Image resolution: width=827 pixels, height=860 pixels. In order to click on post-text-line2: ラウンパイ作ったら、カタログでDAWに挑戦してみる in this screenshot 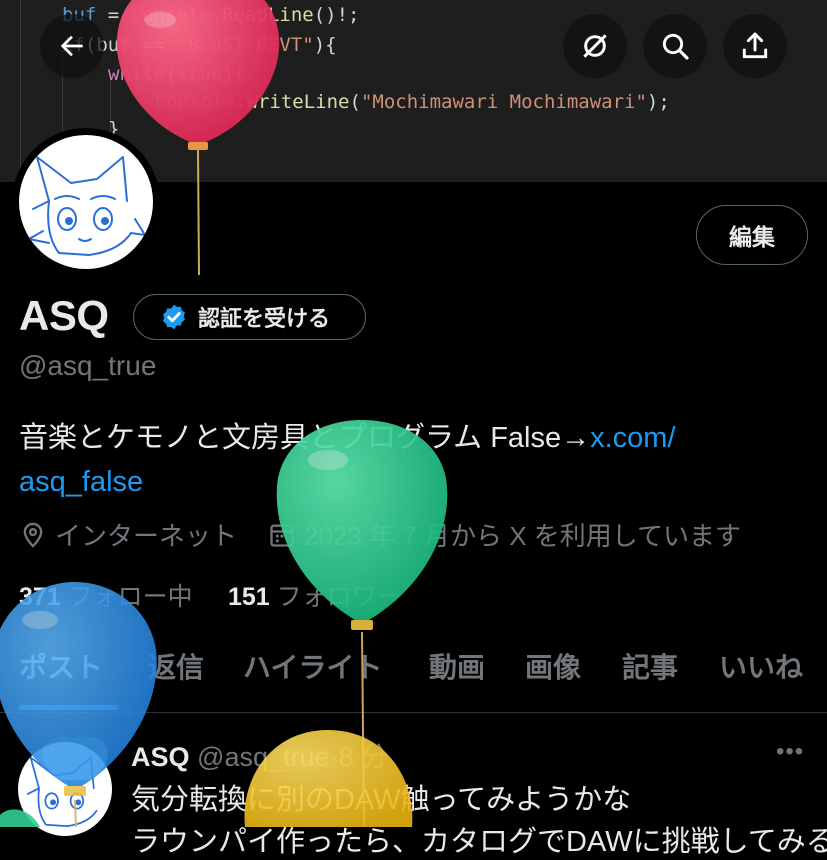, I will do `click(479, 842)`.